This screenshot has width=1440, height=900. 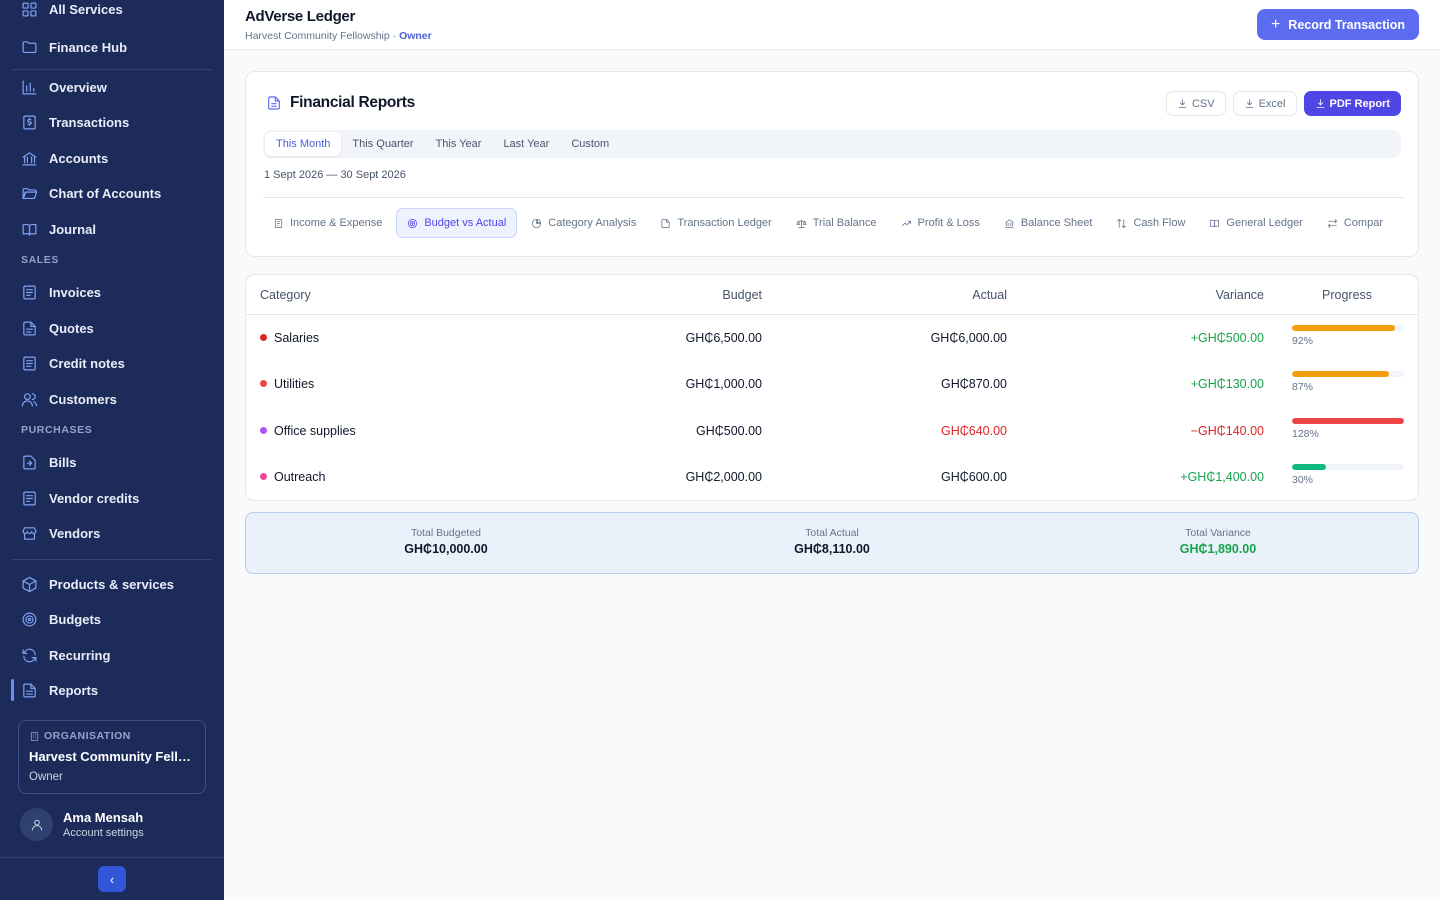 I want to click on tab-profit-loss: Profit & Loss, so click(x=940, y=223).